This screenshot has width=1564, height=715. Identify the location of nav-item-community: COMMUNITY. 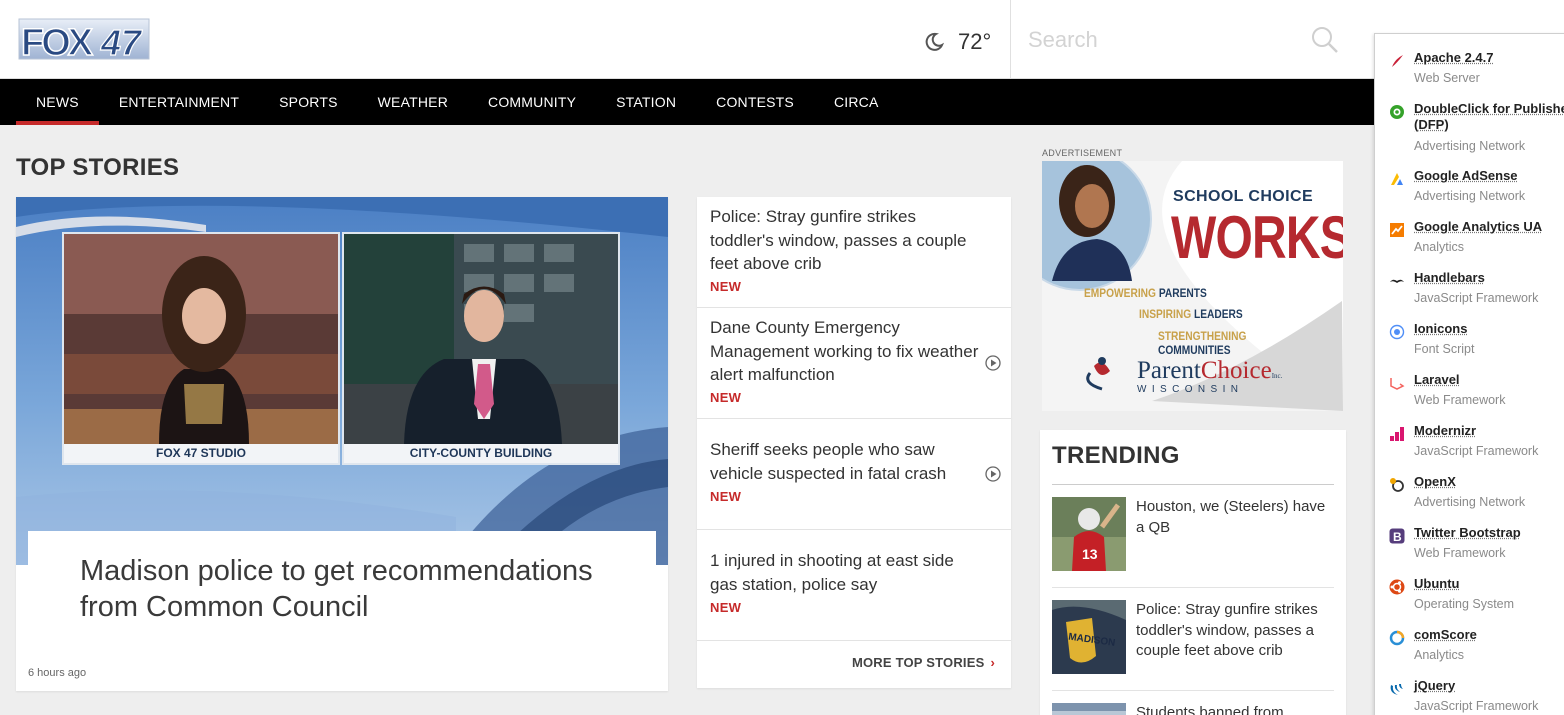
(532, 102).